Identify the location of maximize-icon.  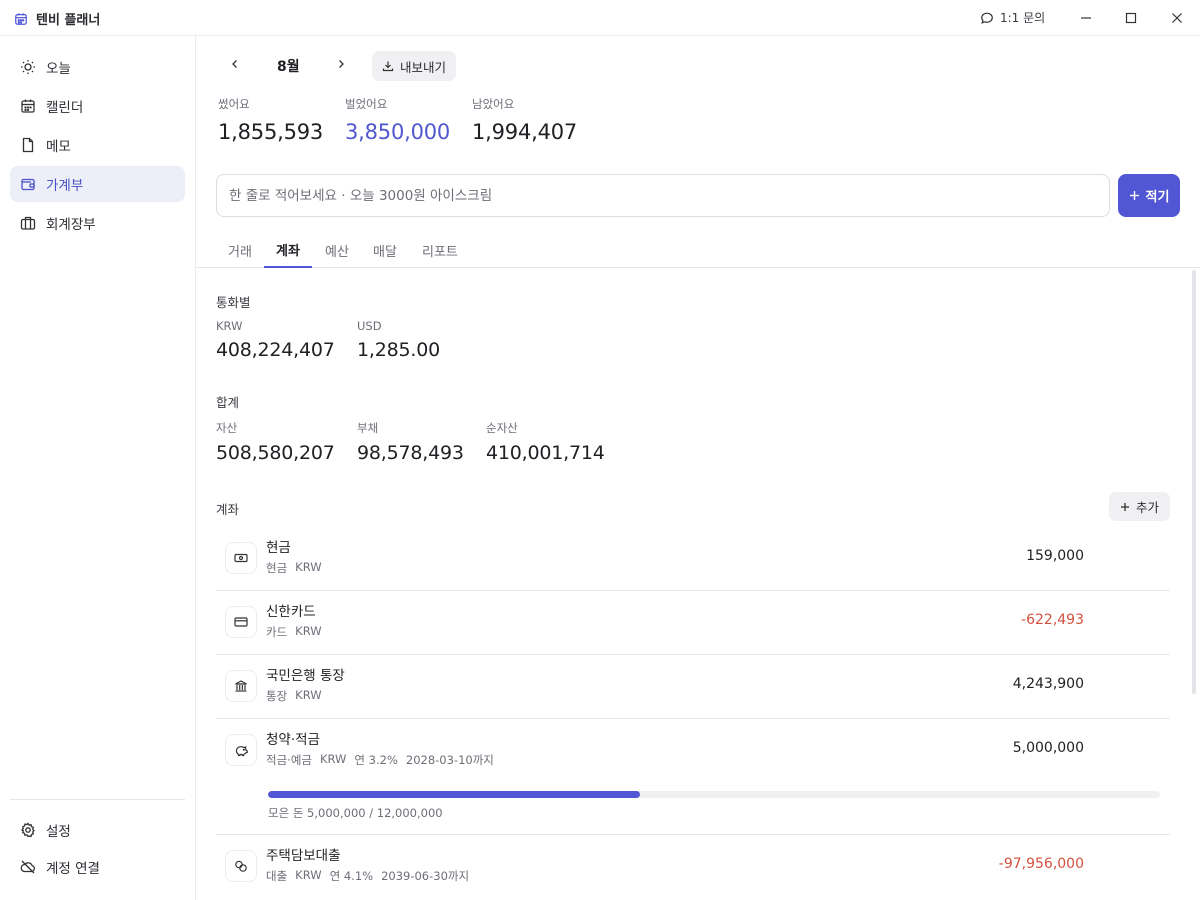
(1131, 18).